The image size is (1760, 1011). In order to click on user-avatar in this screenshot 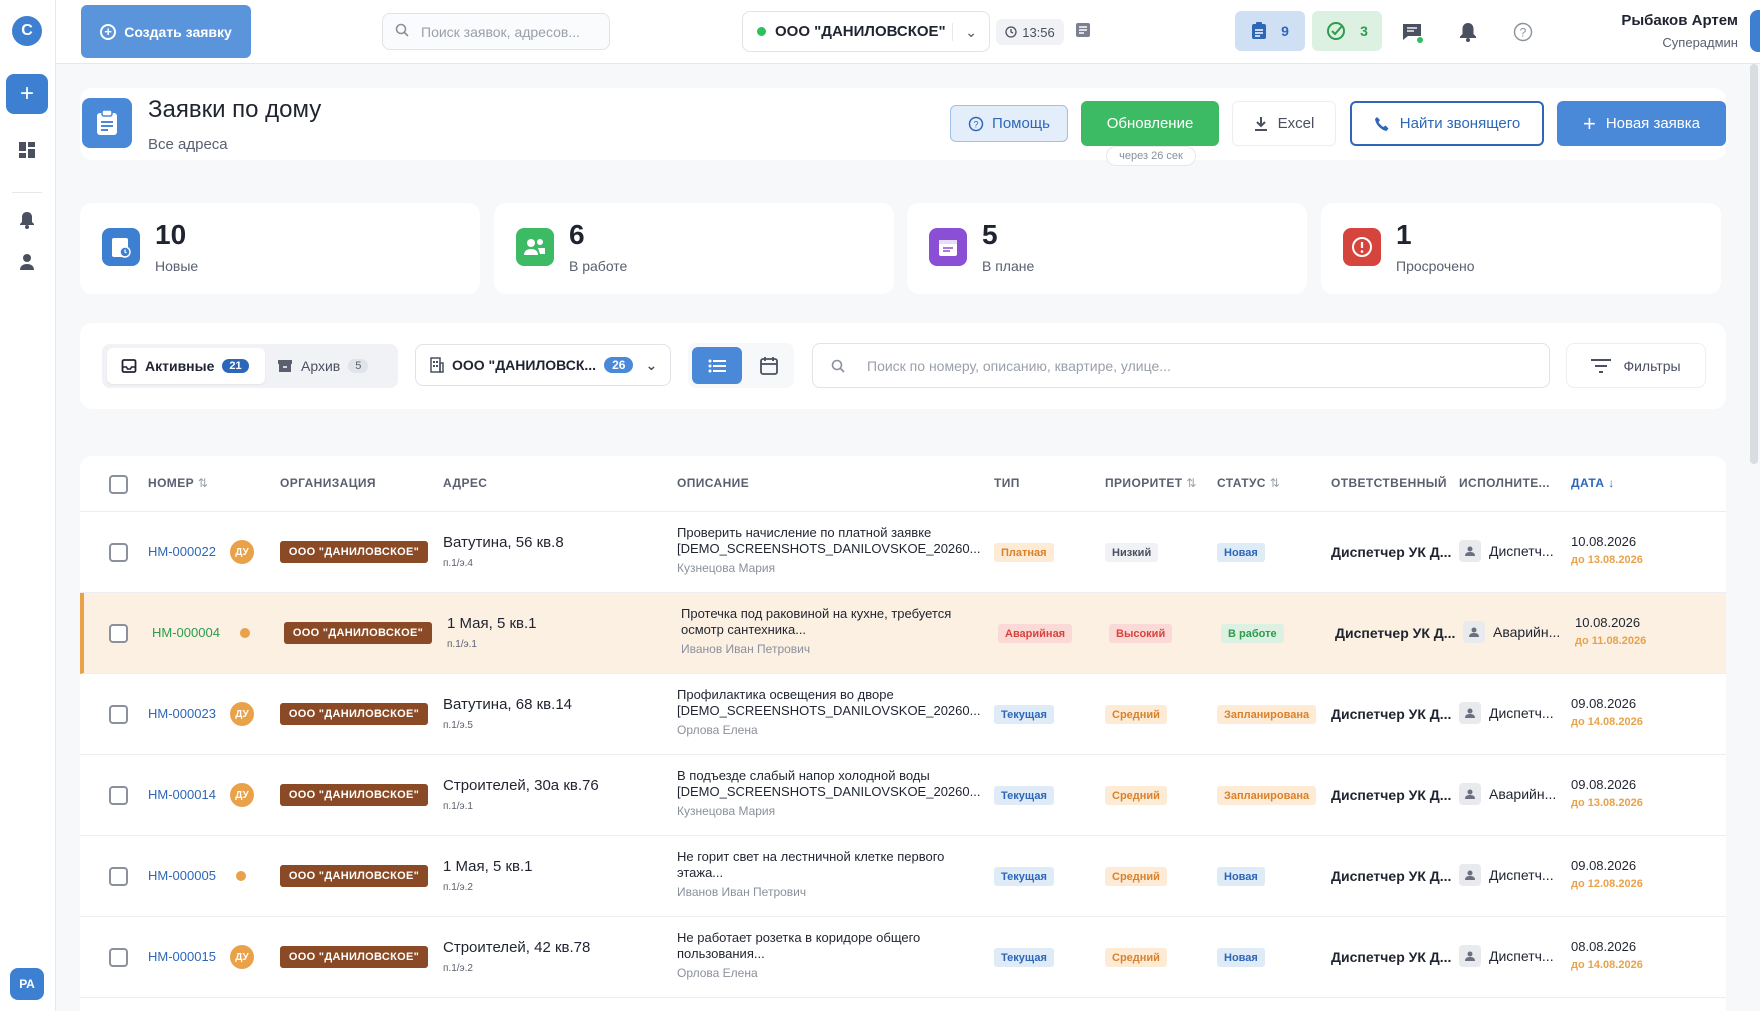, I will do `click(1755, 31)`.